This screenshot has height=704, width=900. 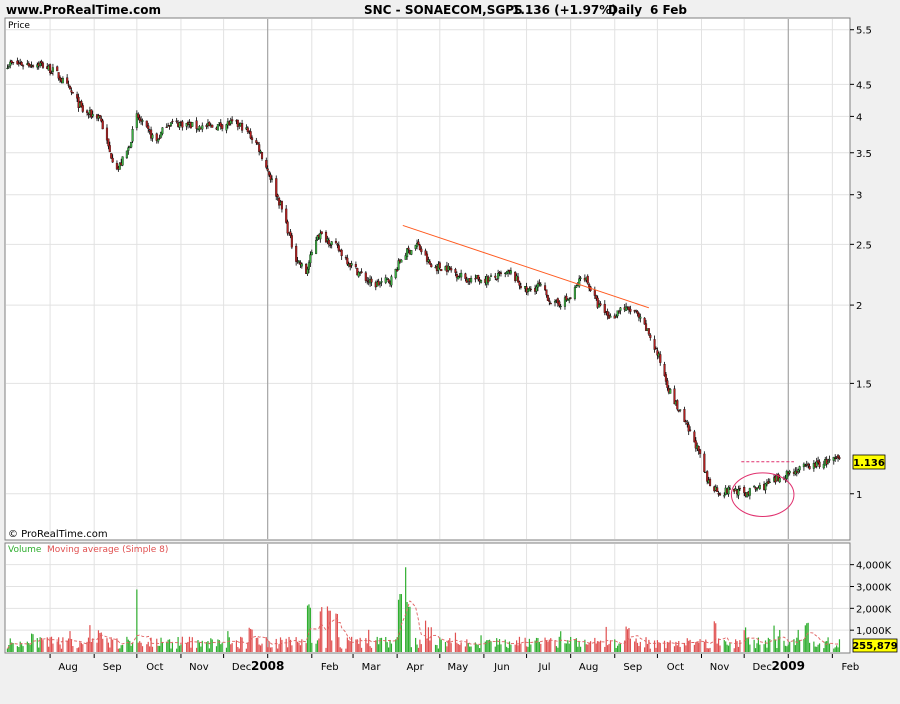 What do you see at coordinates (107, 550) in the screenshot?
I see `volume-legend-ma: Moving average (Simple 8)` at bounding box center [107, 550].